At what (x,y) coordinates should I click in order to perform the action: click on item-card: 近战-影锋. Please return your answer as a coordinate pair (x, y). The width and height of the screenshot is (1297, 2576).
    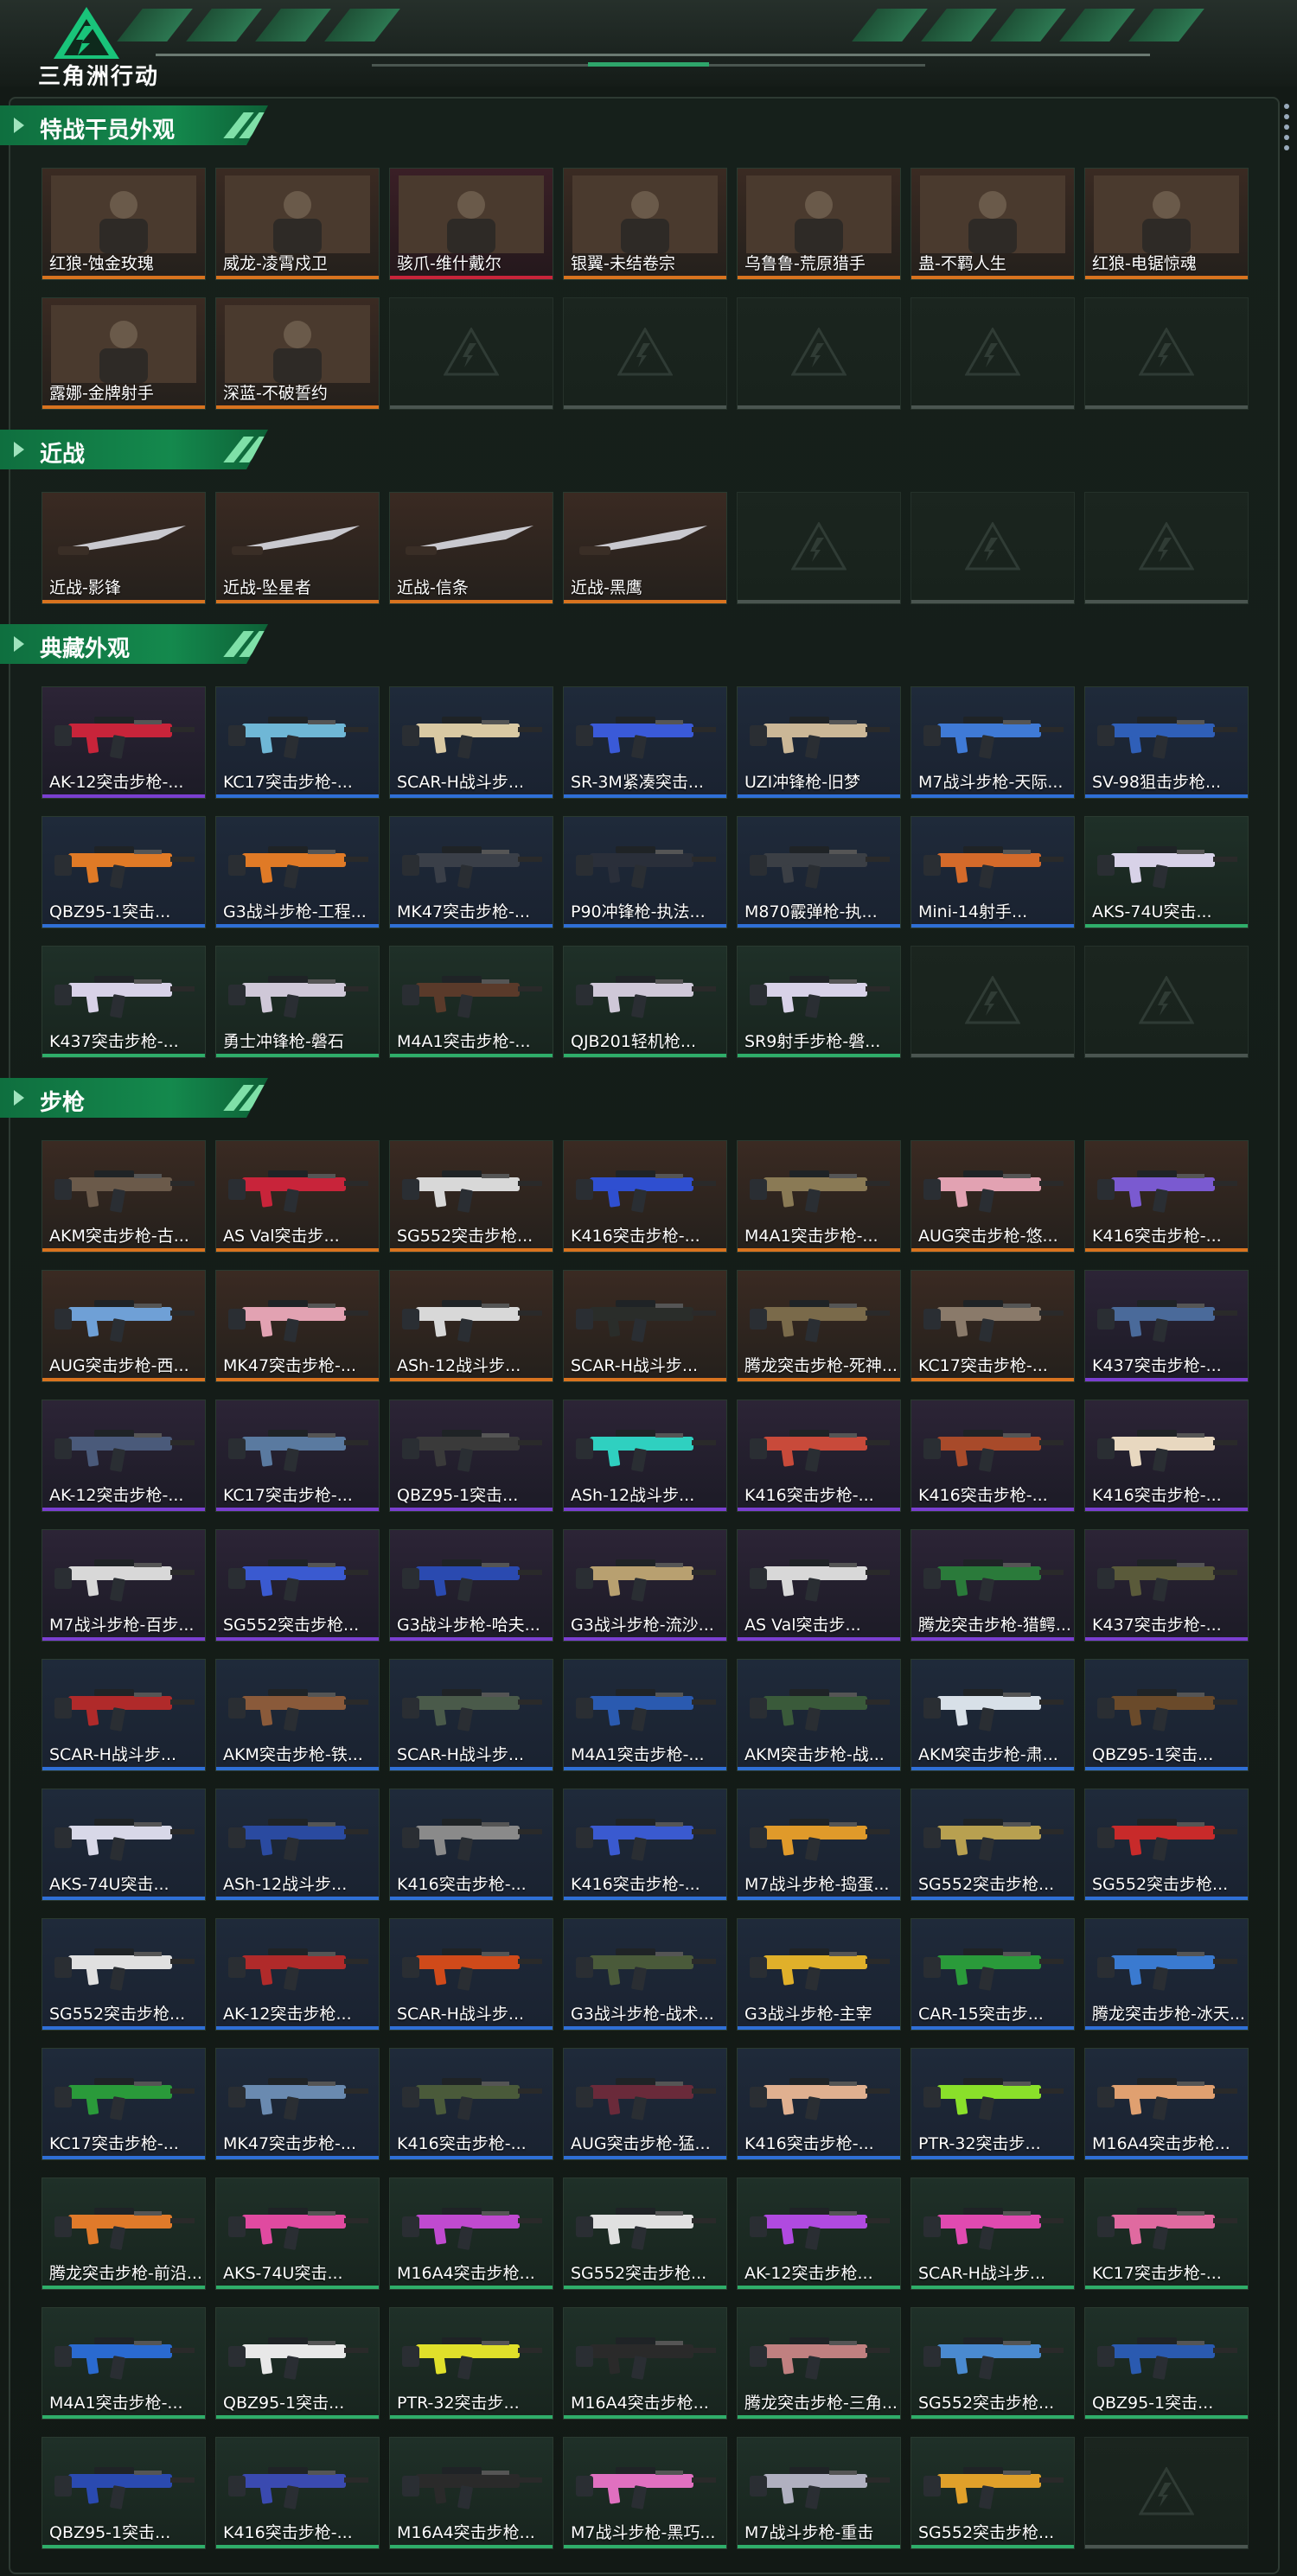
    Looking at the image, I should click on (124, 548).